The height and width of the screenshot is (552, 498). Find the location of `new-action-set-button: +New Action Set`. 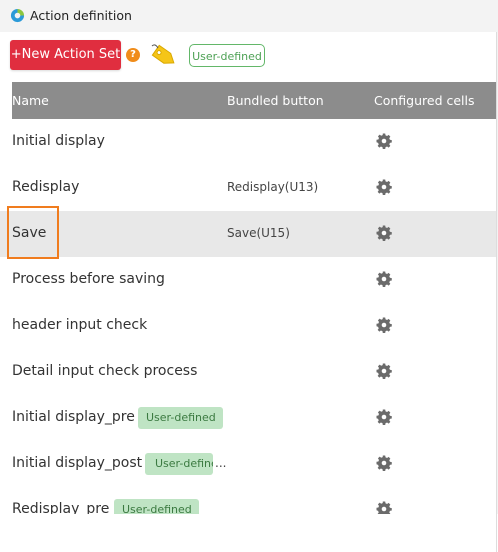

new-action-set-button: +New Action Set is located at coordinates (65, 55).